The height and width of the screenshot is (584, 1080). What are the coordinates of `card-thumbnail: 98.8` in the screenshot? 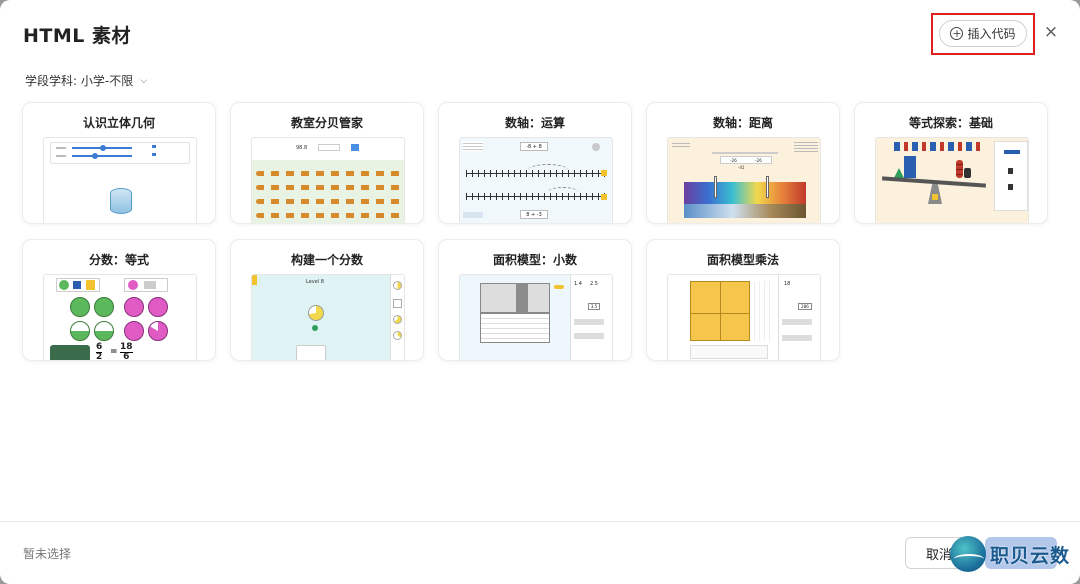 It's located at (328, 180).